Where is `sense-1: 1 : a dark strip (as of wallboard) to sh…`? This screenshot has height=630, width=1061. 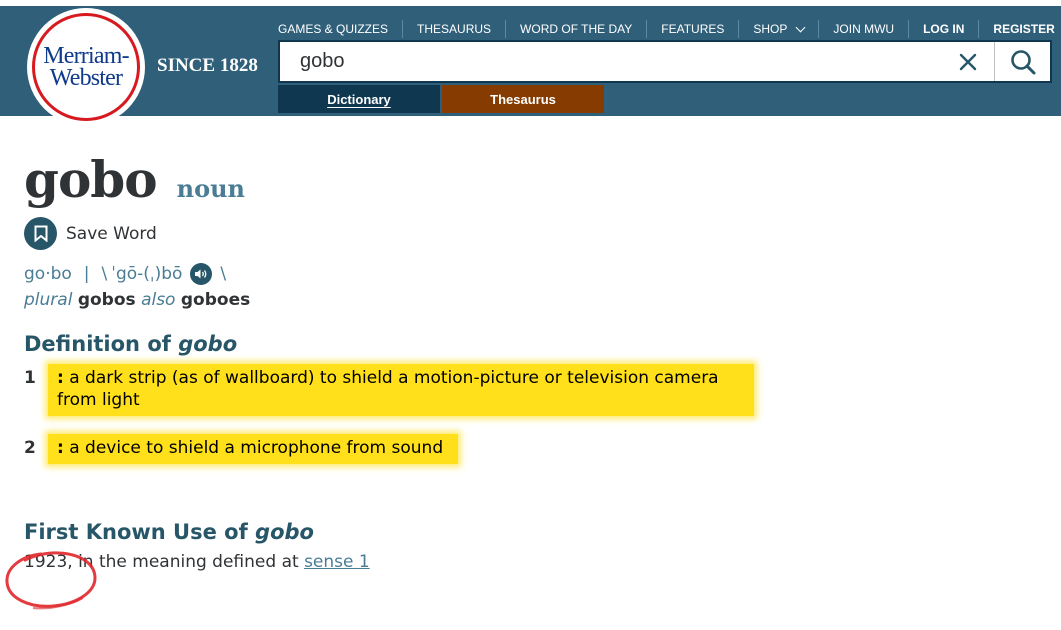 sense-1: 1 : a dark strip (as of wallboard) to sh… is located at coordinates (524, 390).